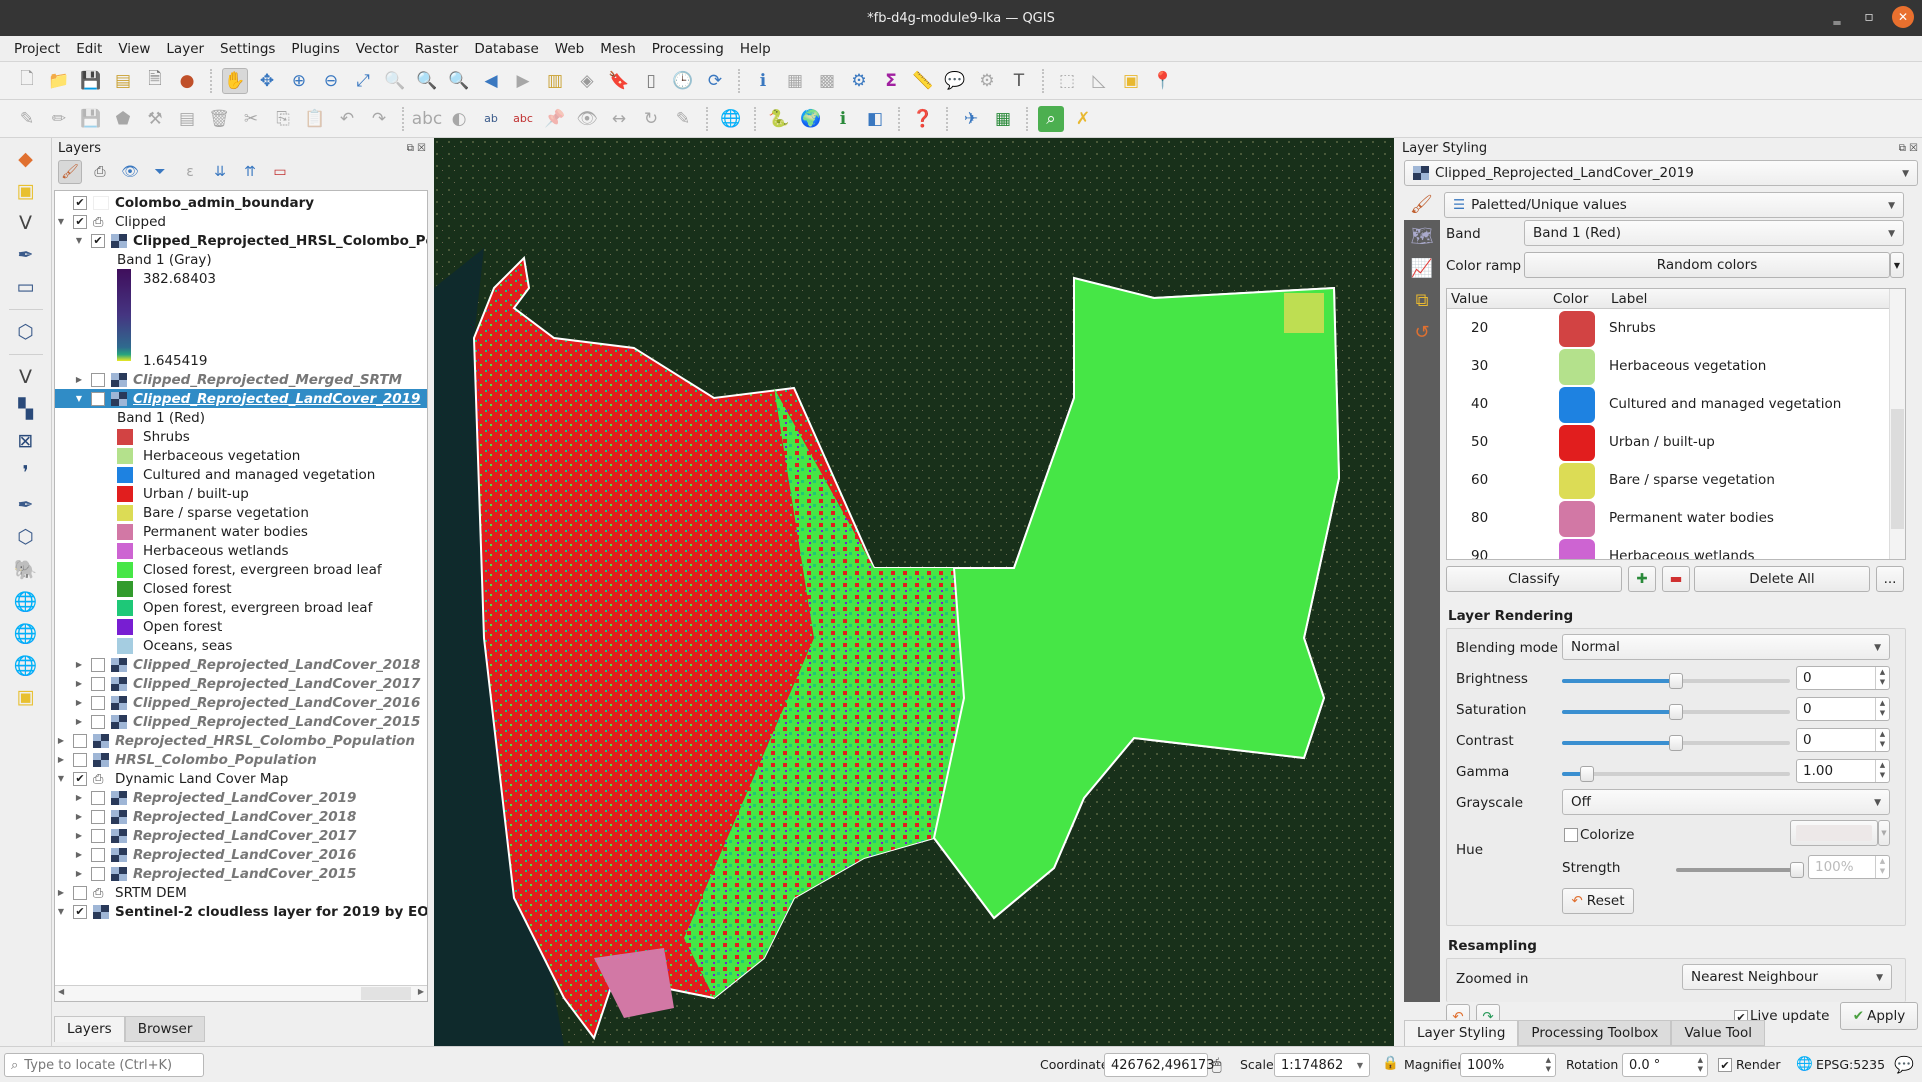  I want to click on add-class-button: ✚, so click(1642, 579).